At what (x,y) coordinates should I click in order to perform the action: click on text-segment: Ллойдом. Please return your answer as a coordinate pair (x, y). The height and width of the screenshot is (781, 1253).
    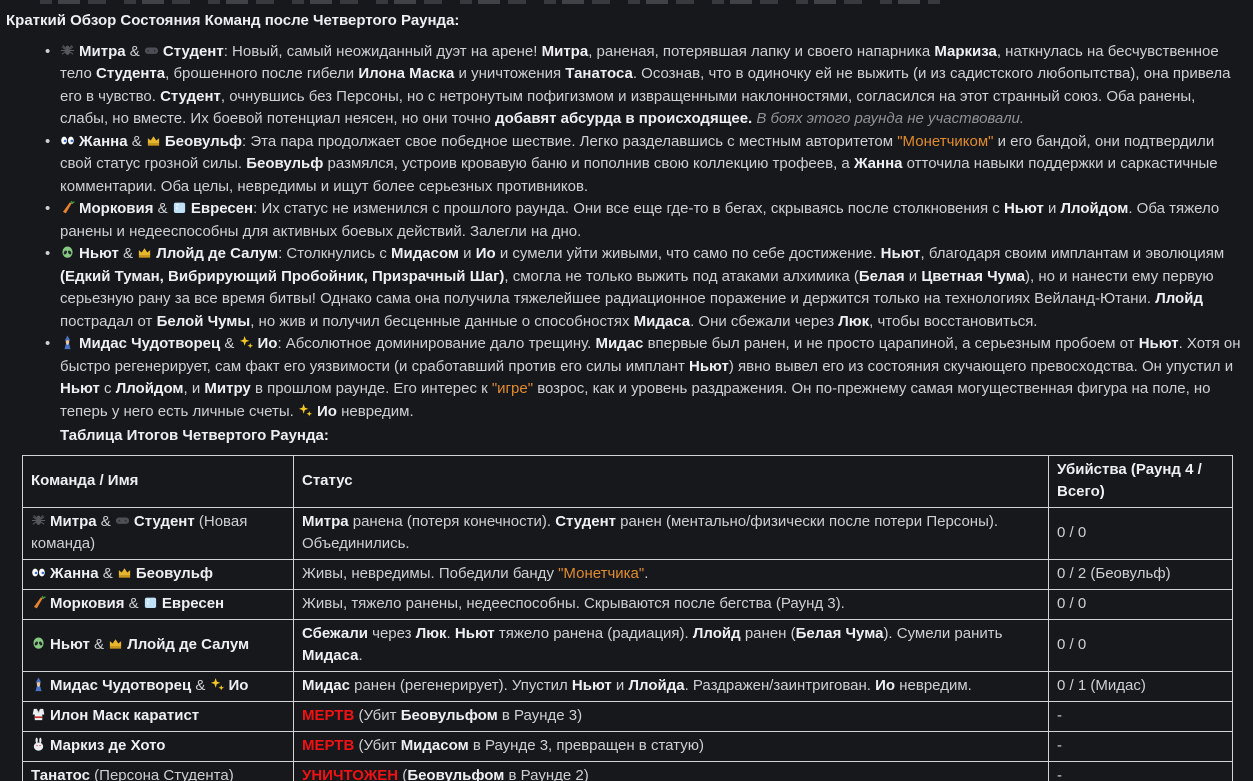
    Looking at the image, I should click on (149, 388).